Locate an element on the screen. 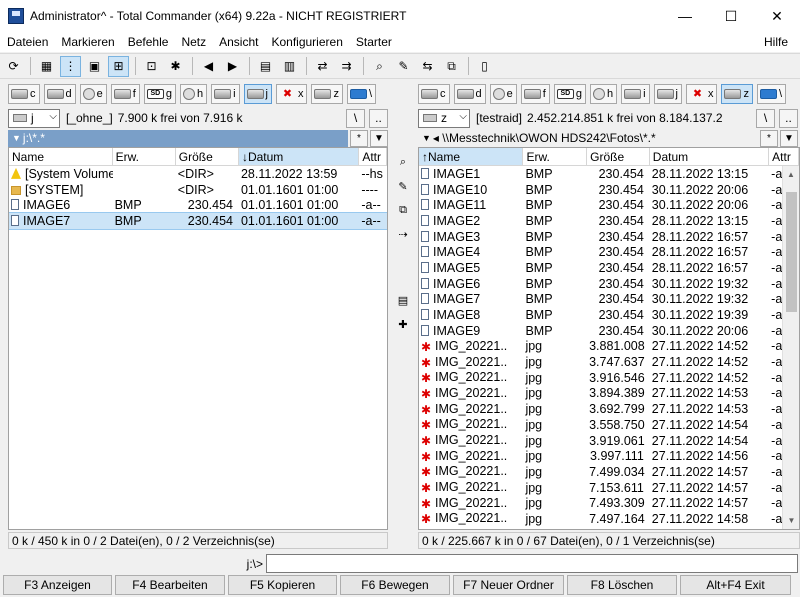  command-input is located at coordinates (532, 563).